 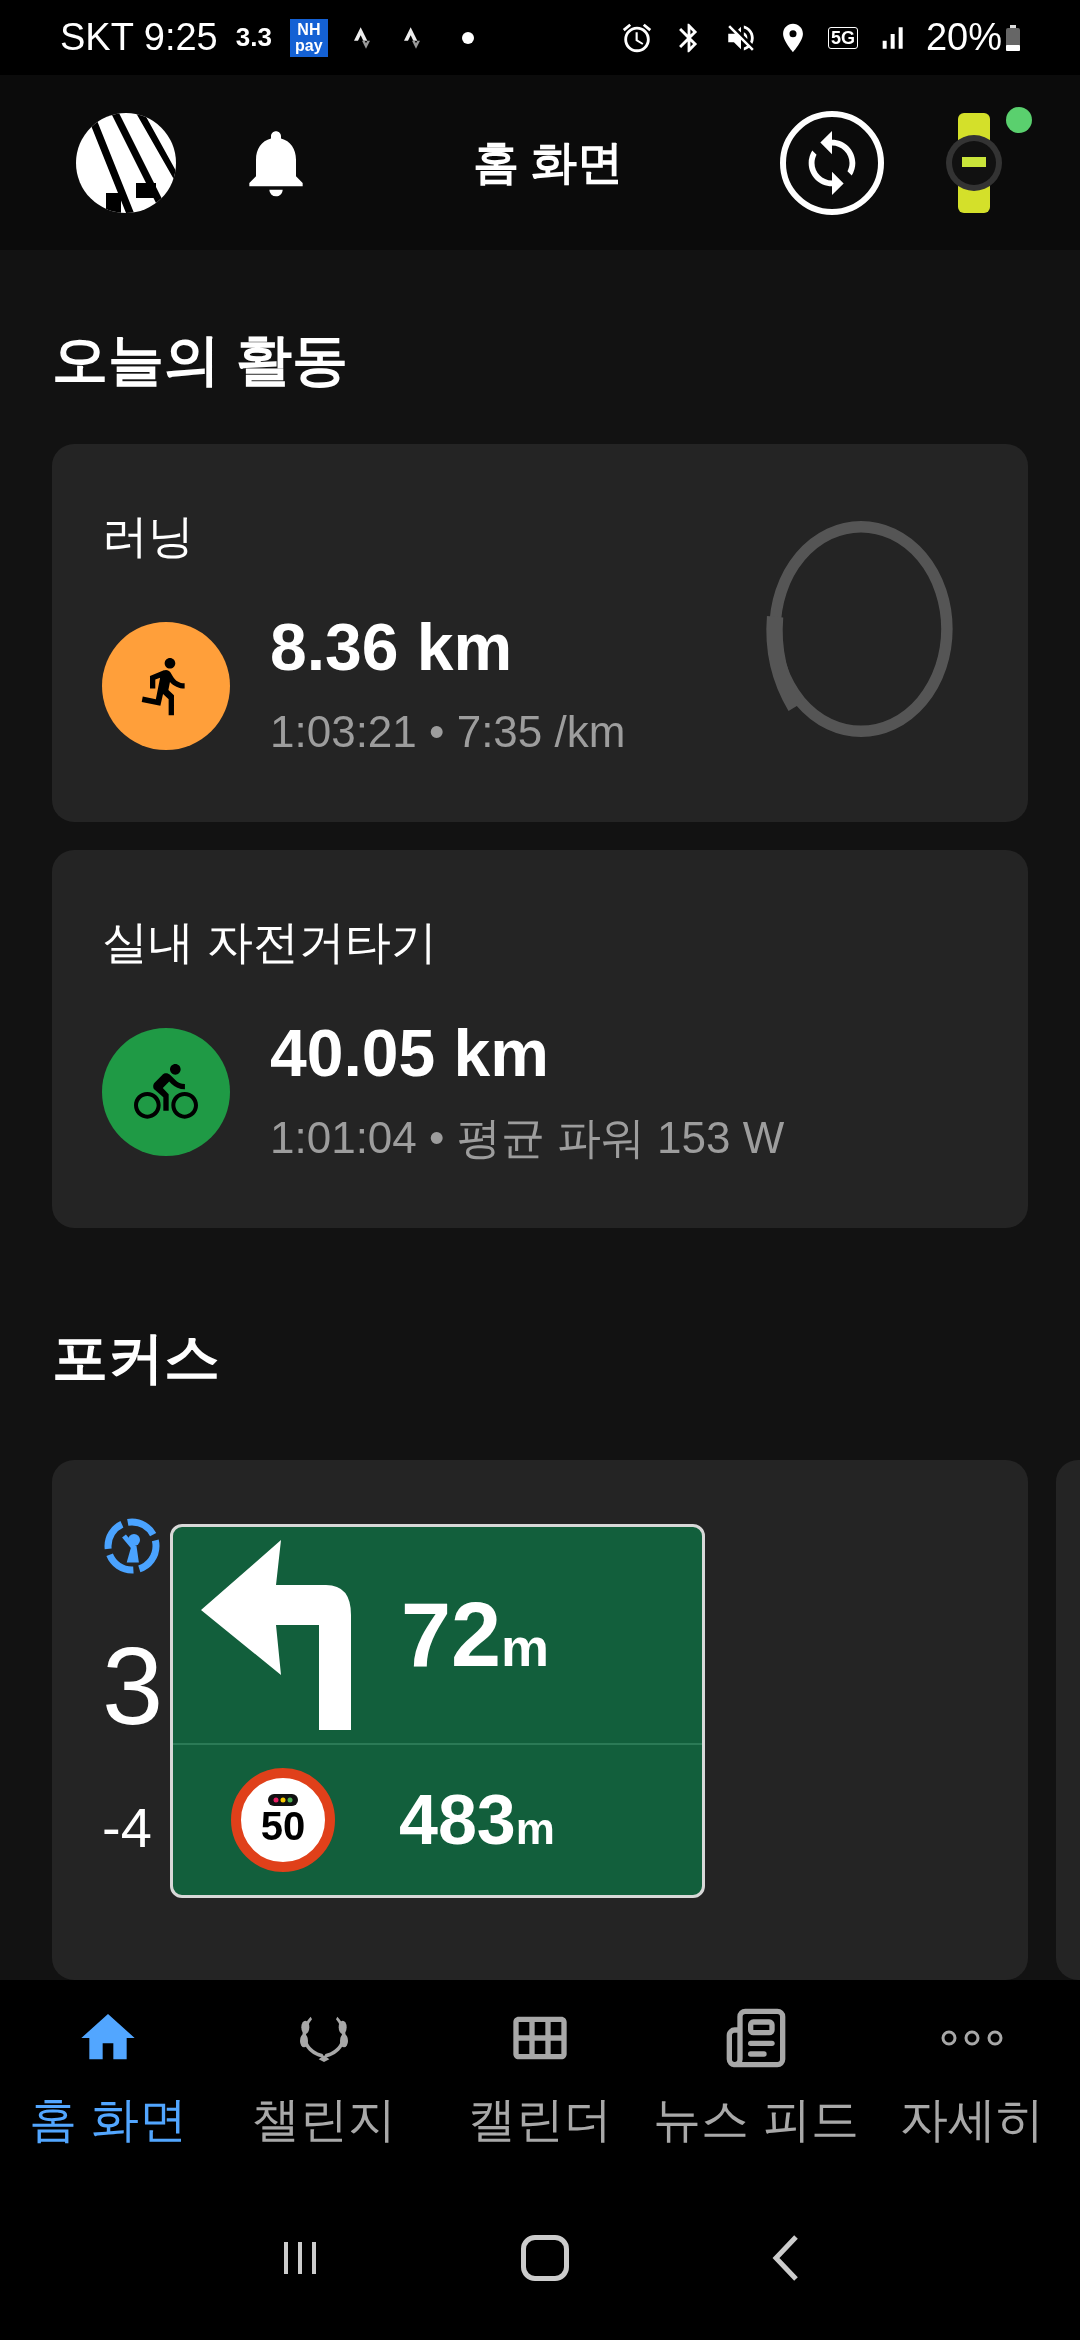 I want to click on newspaper-icon, so click(x=756, y=2038).